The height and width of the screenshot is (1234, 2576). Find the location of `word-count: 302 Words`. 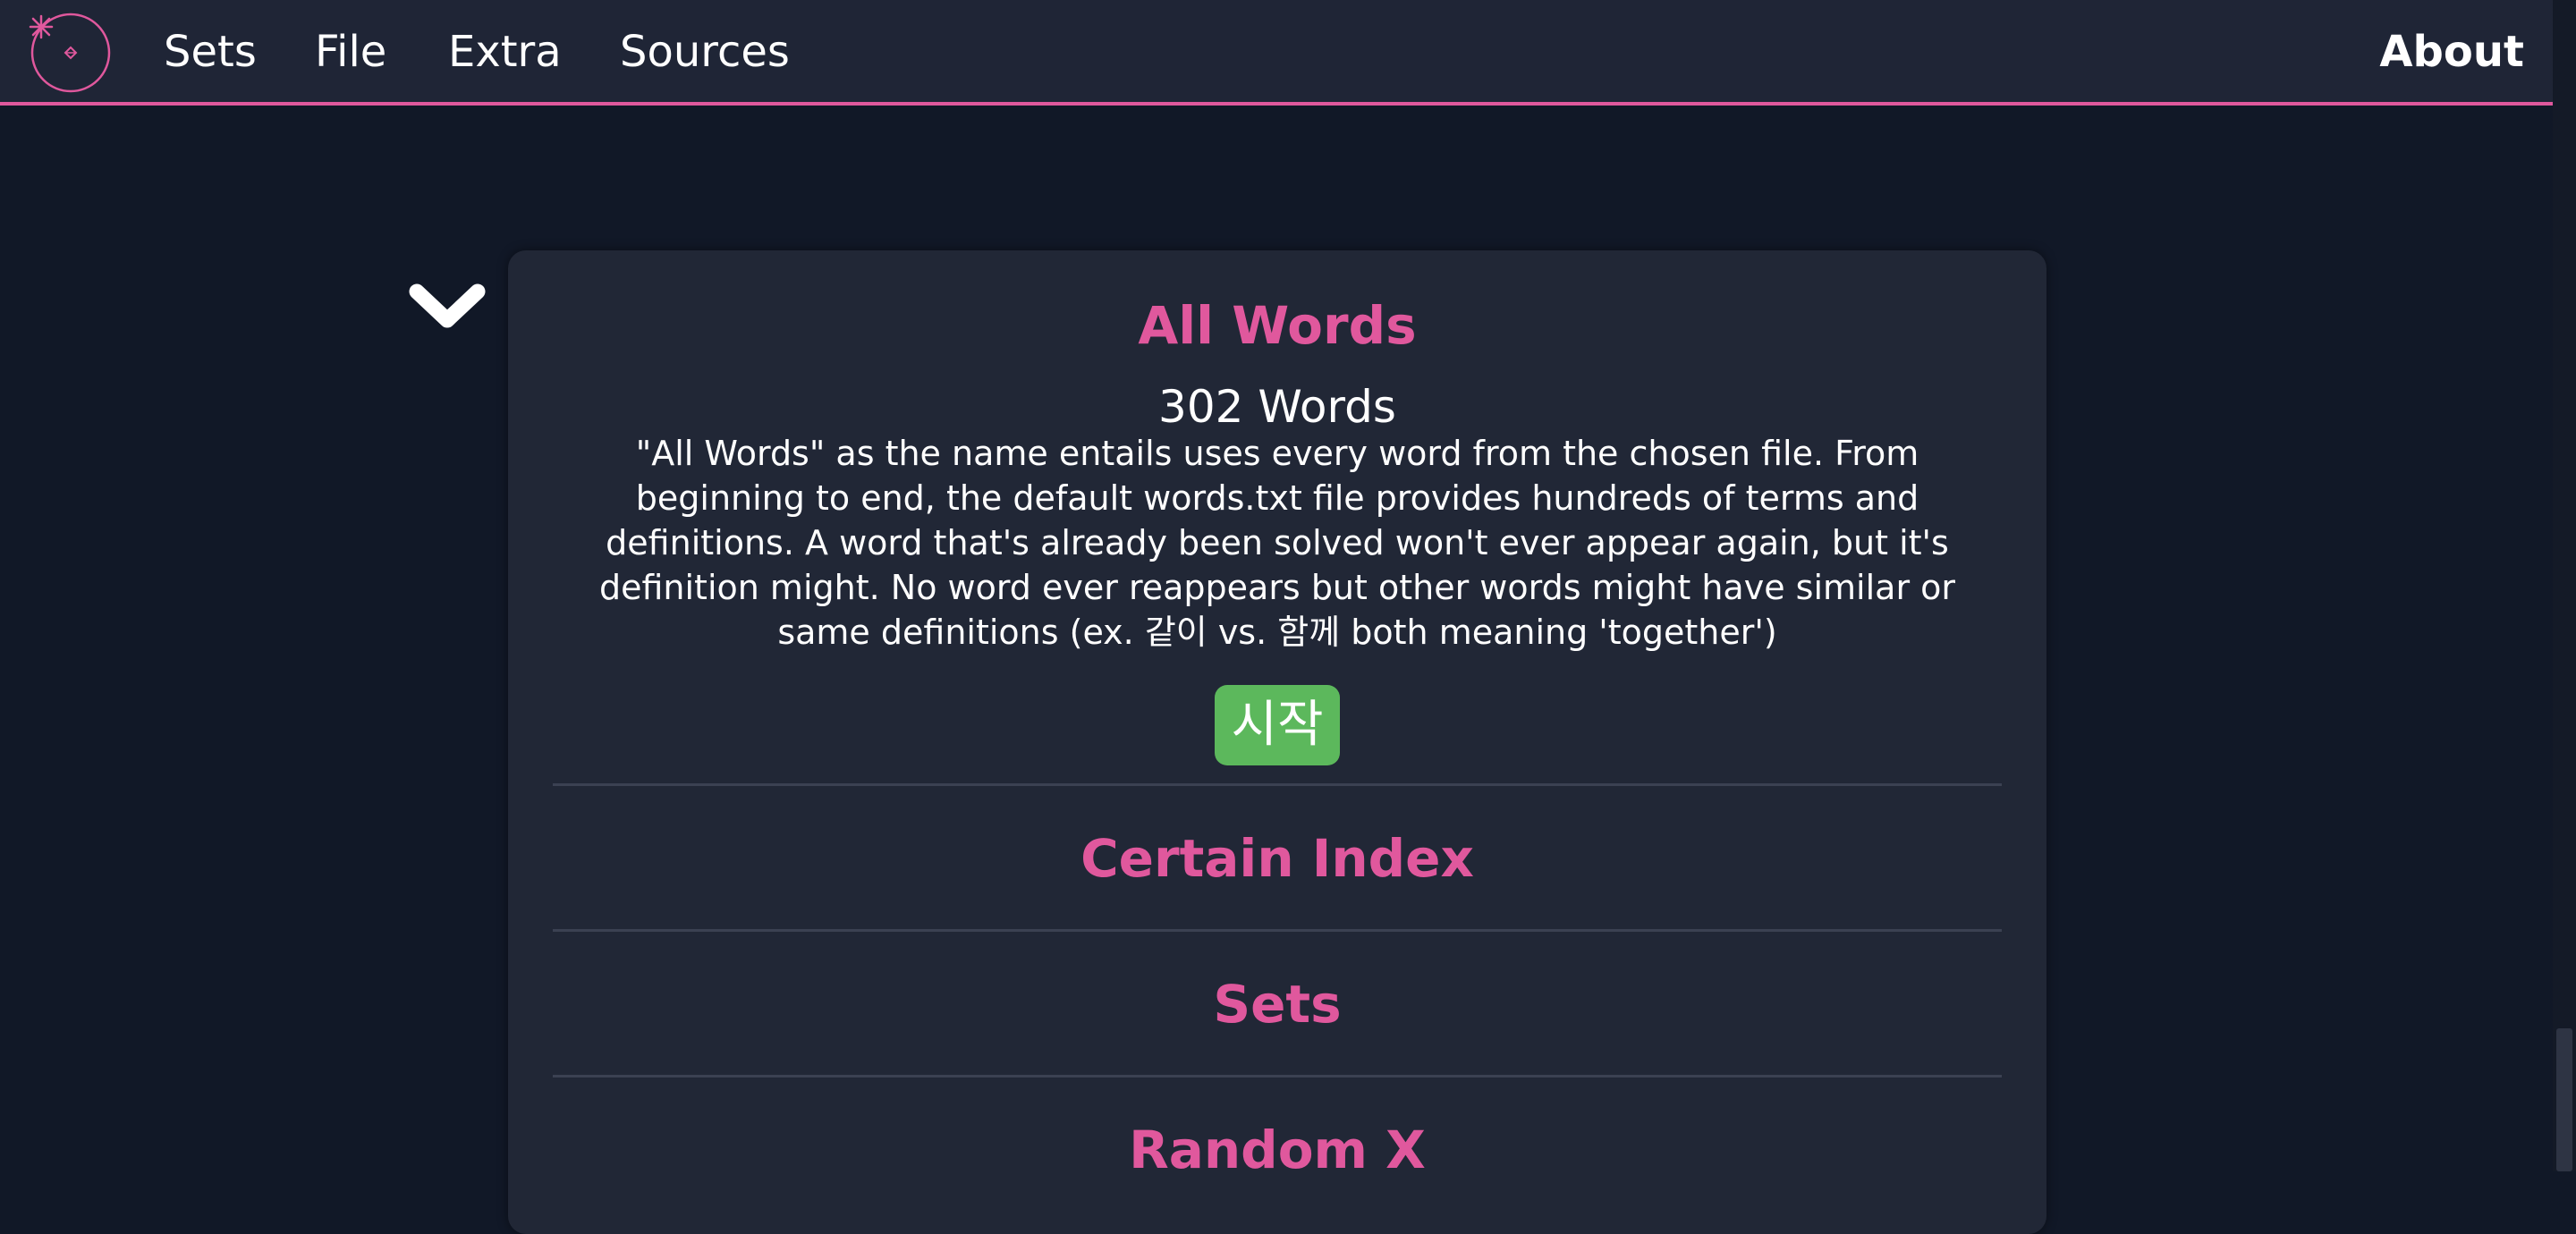

word-count: 302 Words is located at coordinates (1277, 407).